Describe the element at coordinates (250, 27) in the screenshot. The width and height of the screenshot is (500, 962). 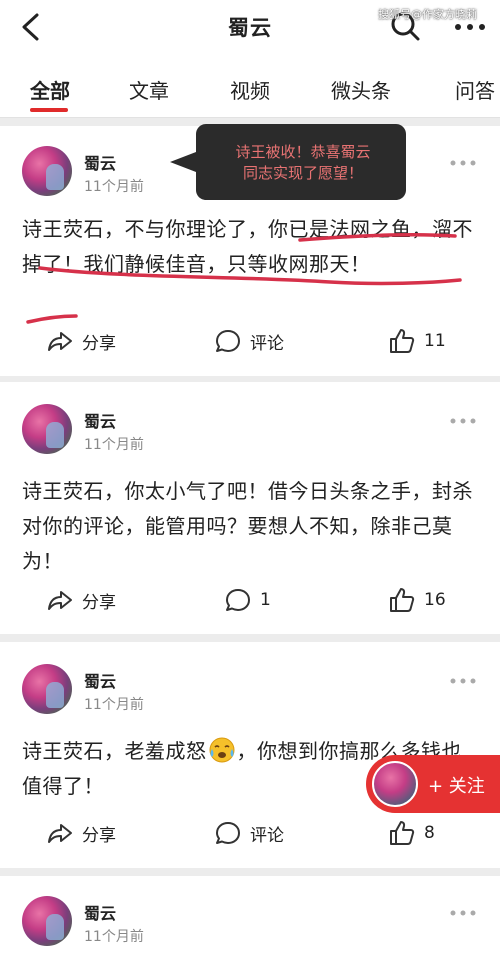
I see `top-bar: 蜀云 搜狐号@作家方晓莉` at that location.